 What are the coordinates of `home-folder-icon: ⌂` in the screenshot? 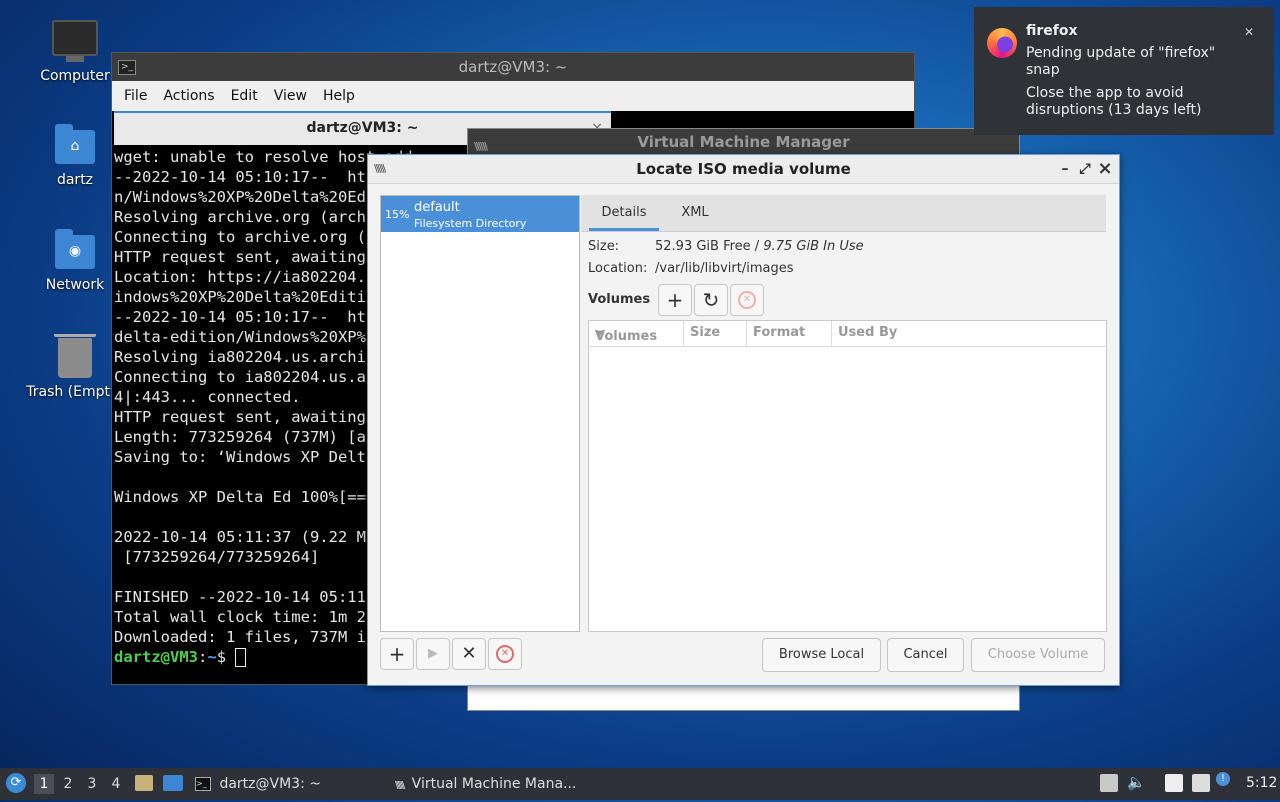 It's located at (75, 144).